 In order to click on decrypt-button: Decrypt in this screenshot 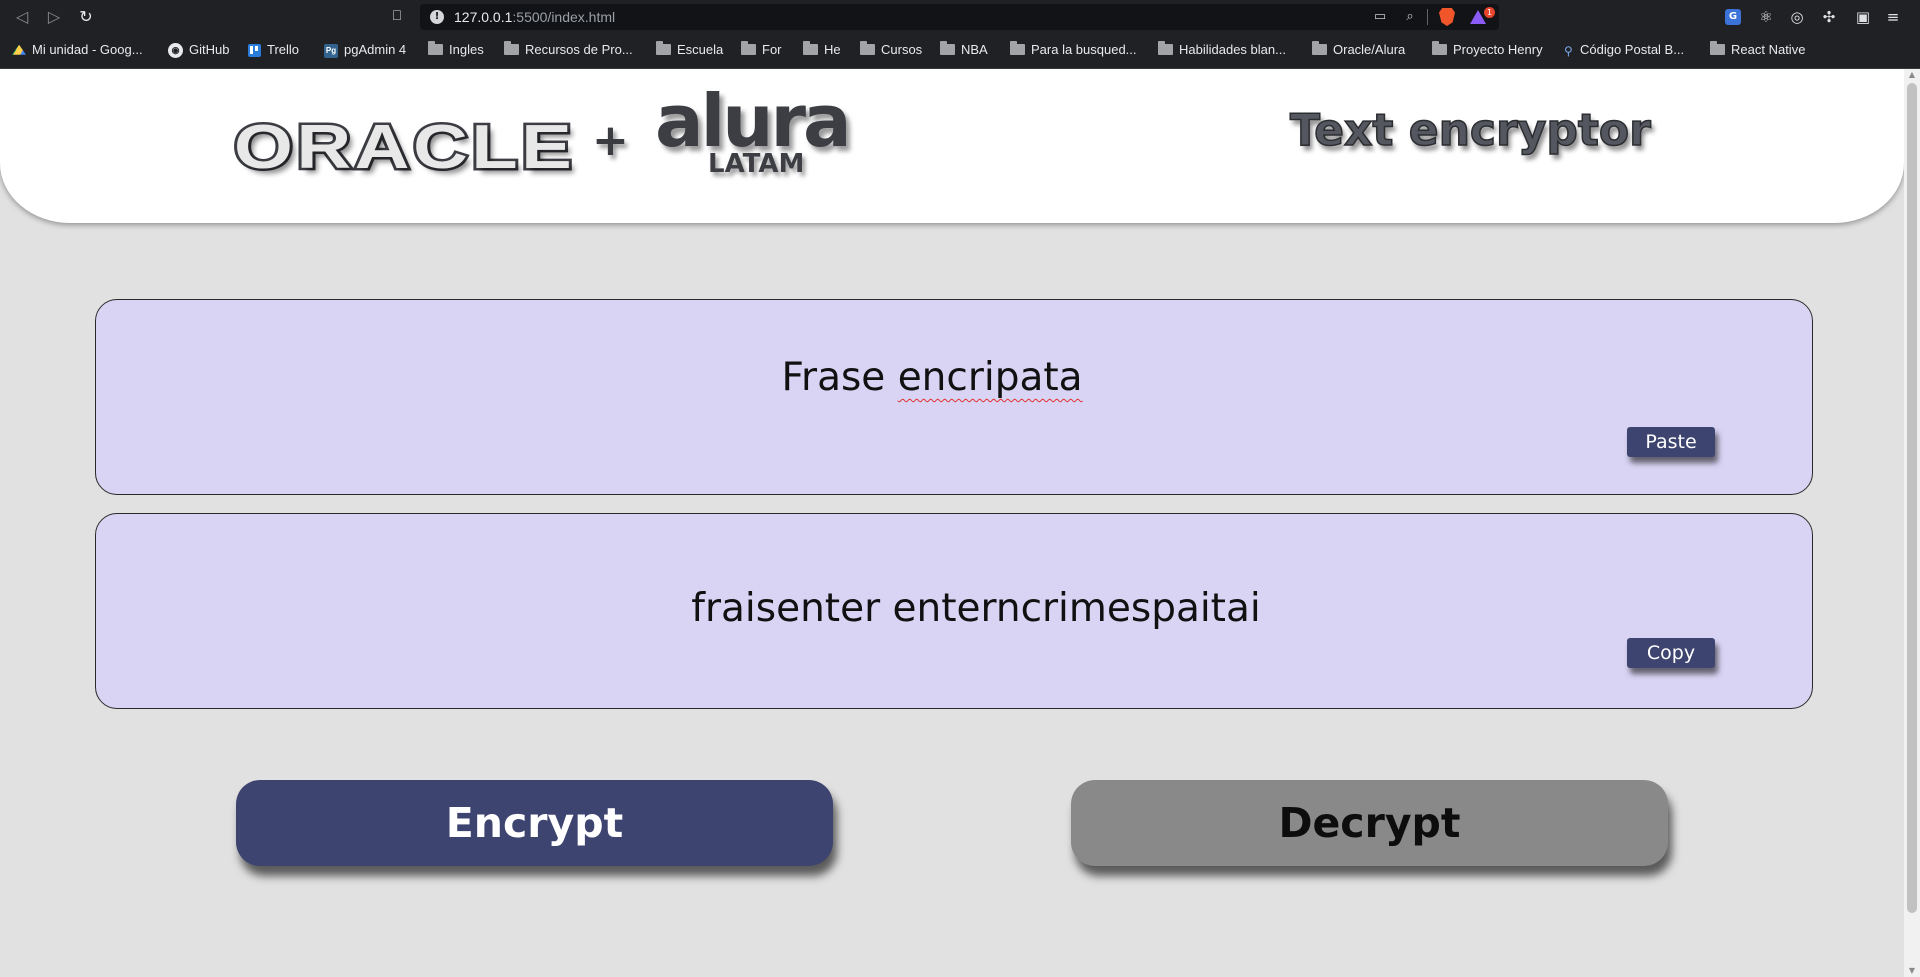, I will do `click(1369, 823)`.